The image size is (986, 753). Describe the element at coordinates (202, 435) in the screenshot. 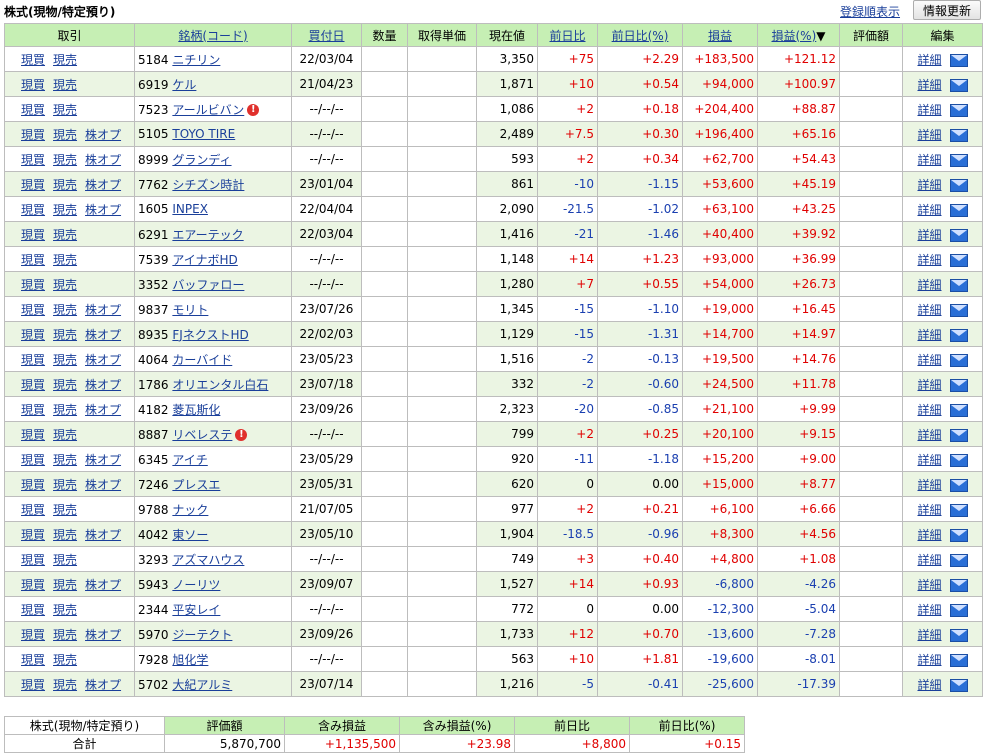

I see `stock-name-link: リベレステ` at that location.